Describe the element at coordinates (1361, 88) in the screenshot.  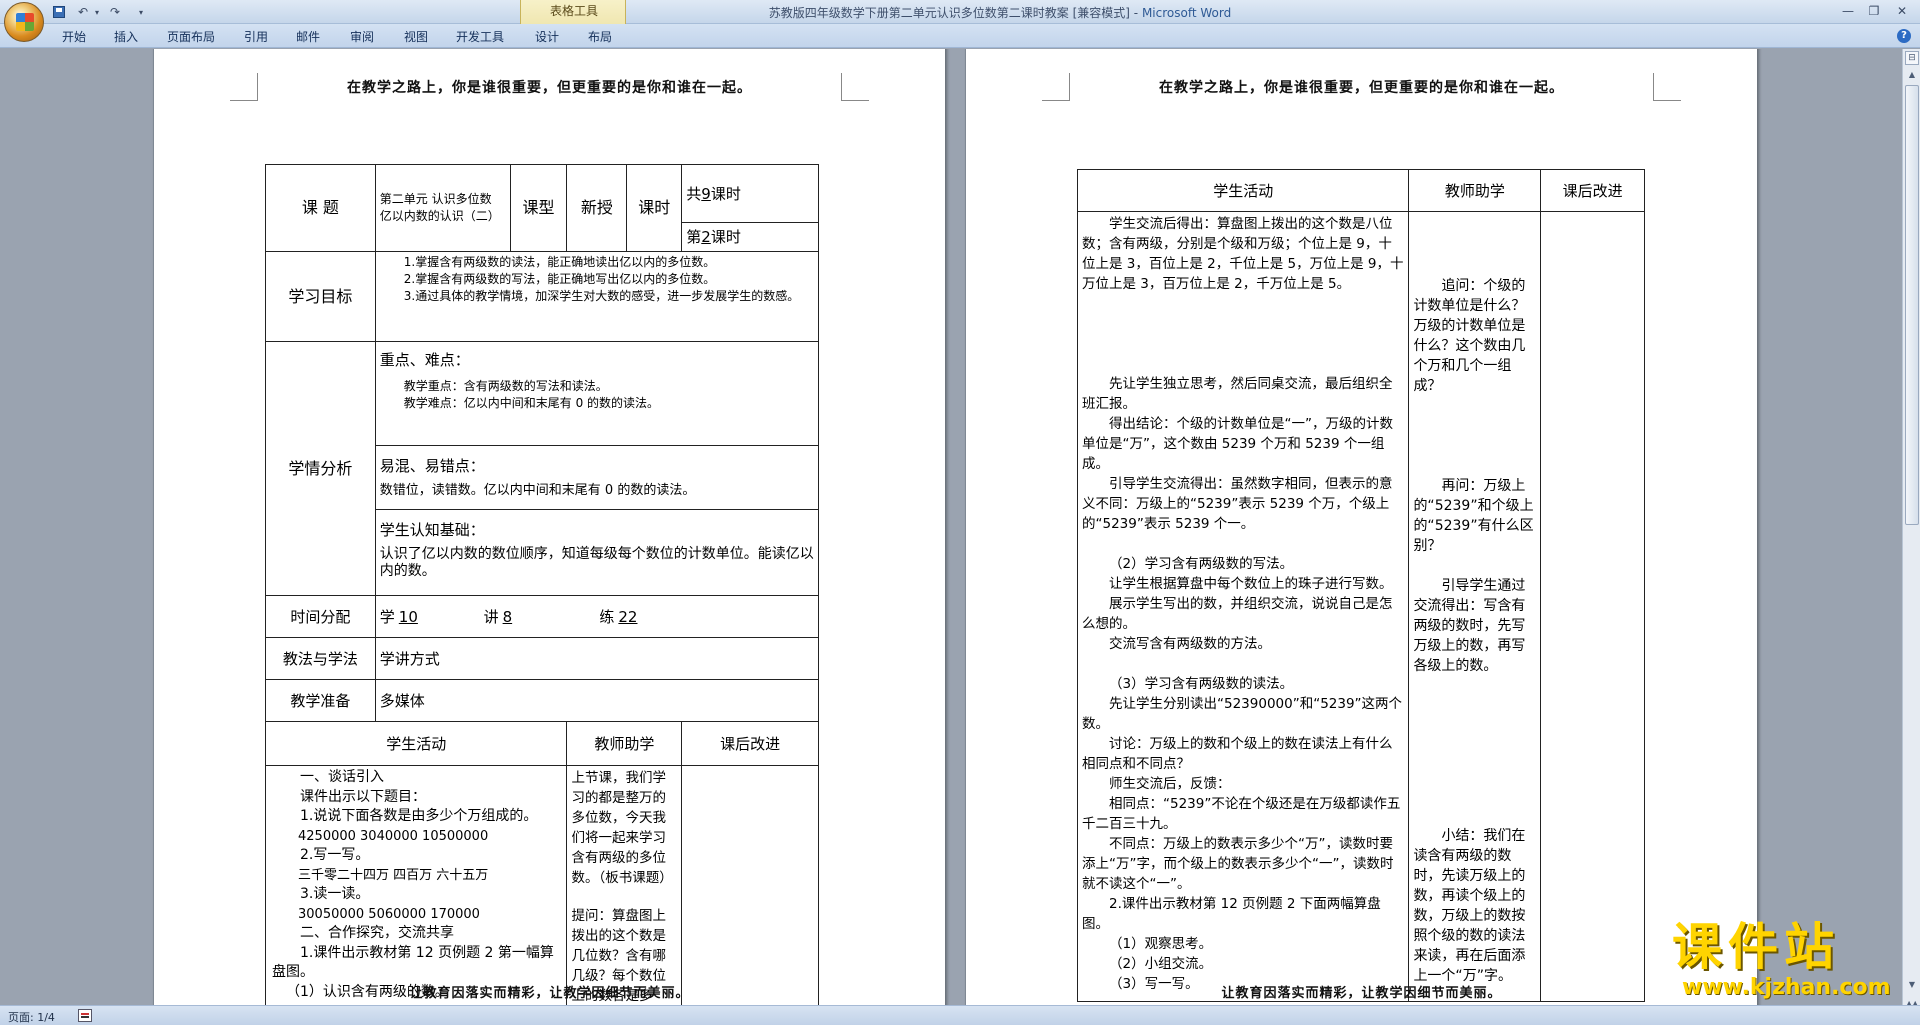
I see `page-header: 在教学之路上，你是谁很重要，但更重要的是你和谁在一起。` at that location.